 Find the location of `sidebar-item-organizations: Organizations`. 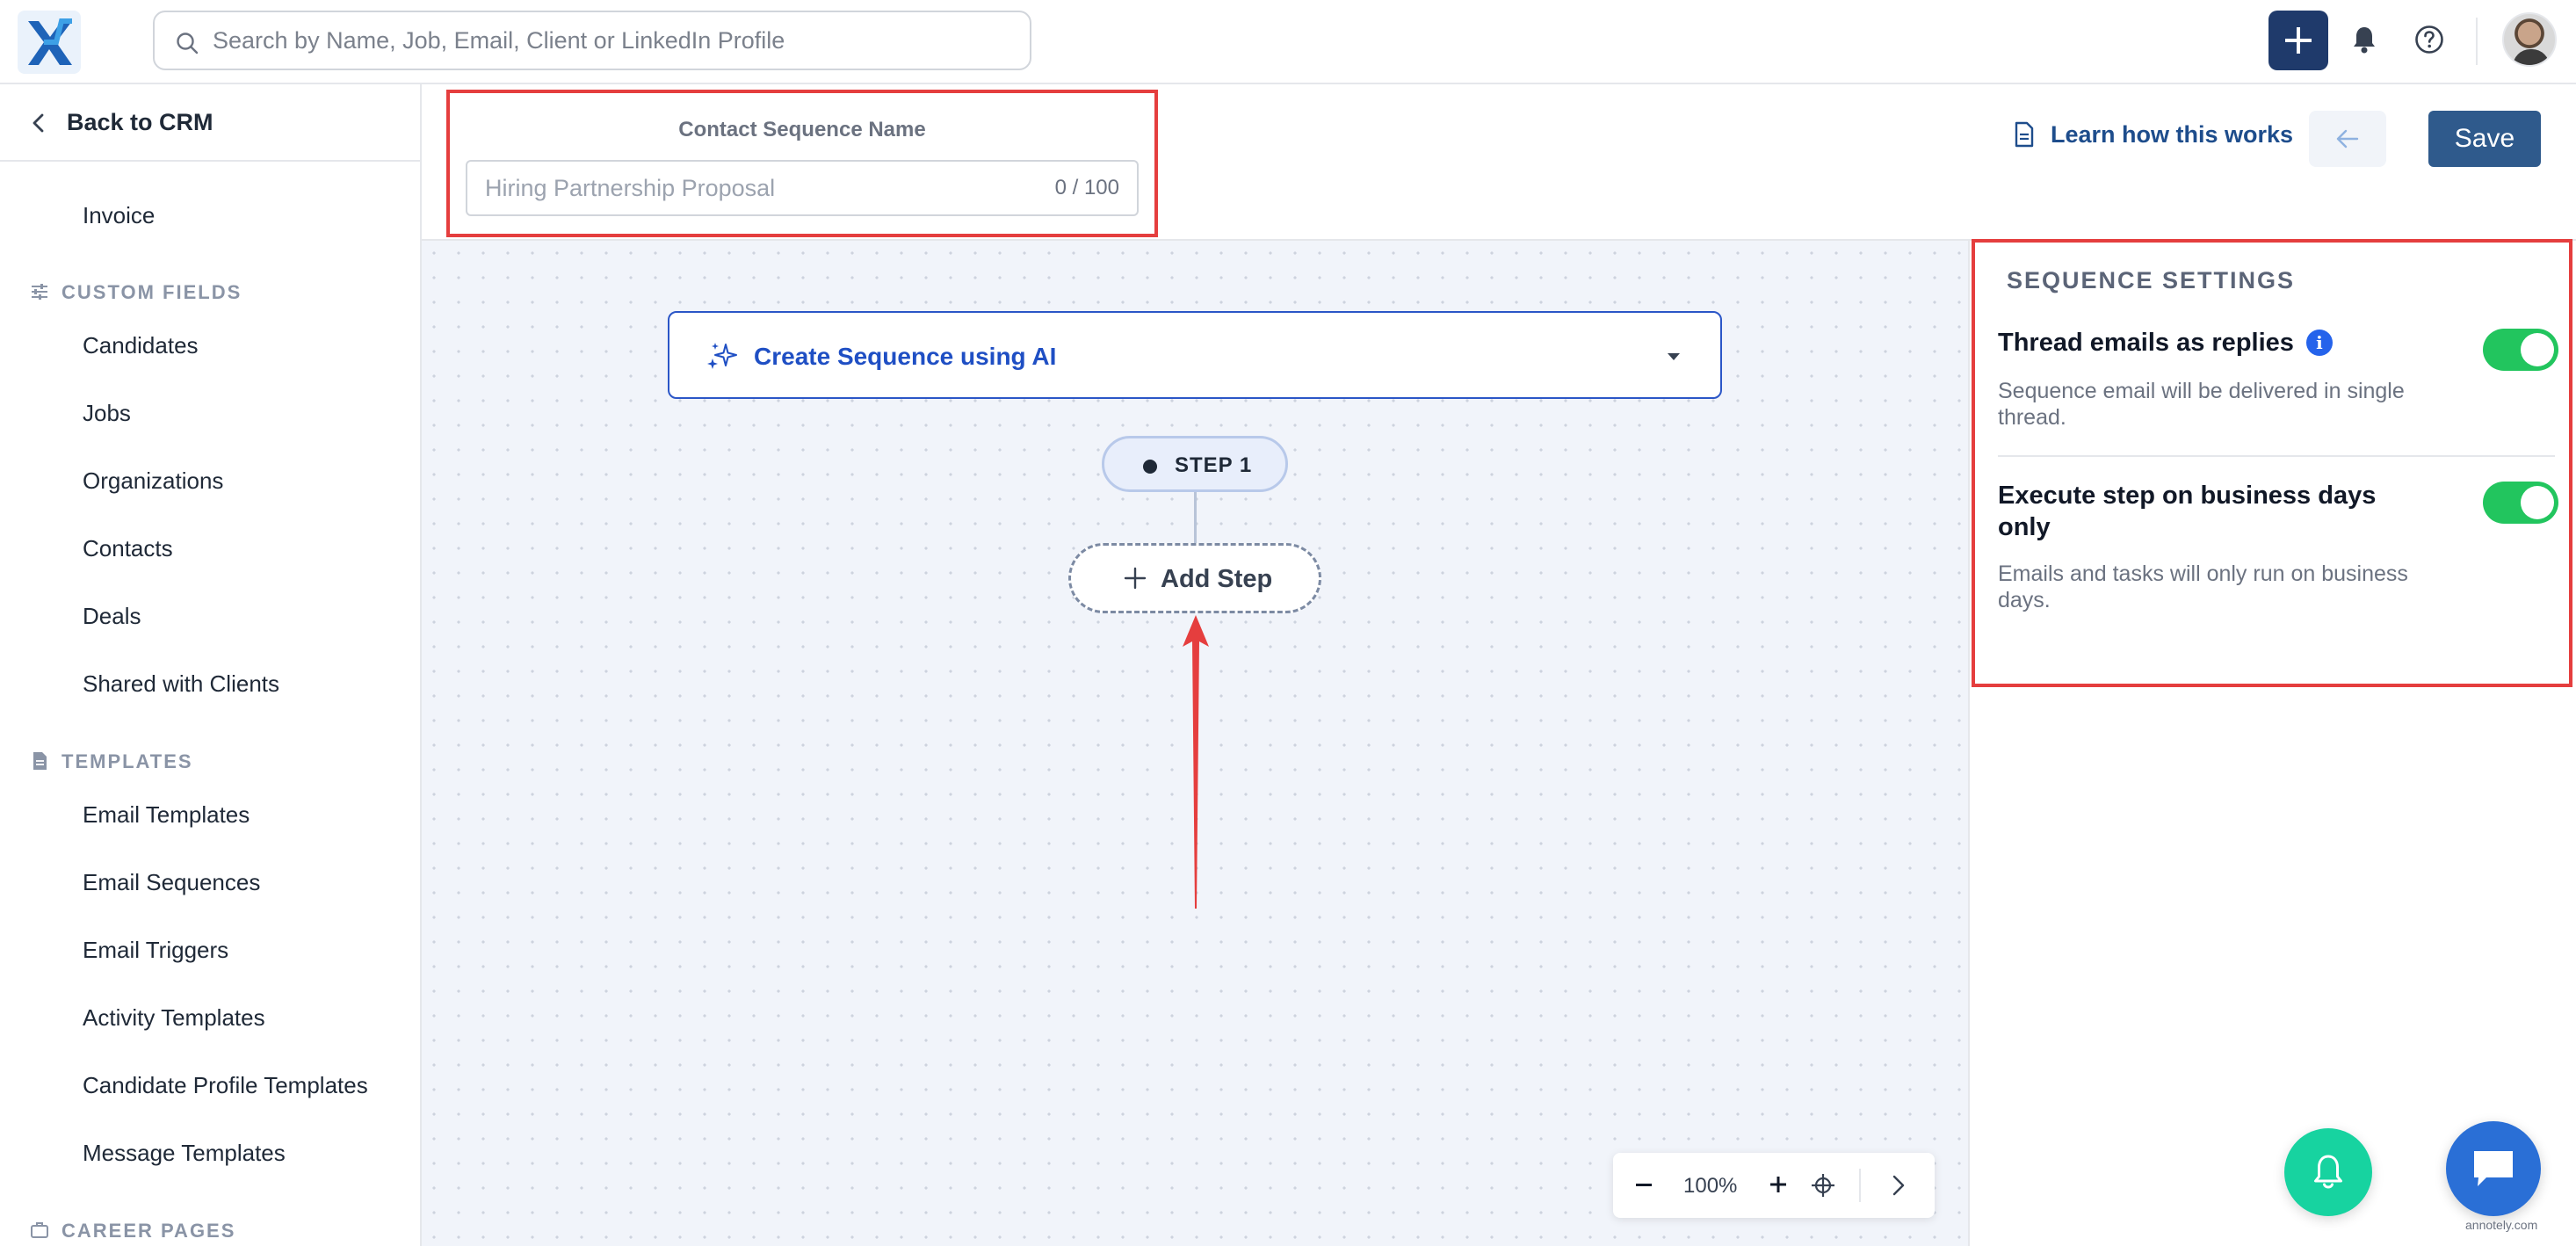

sidebar-item-organizations: Organizations is located at coordinates (153, 481).